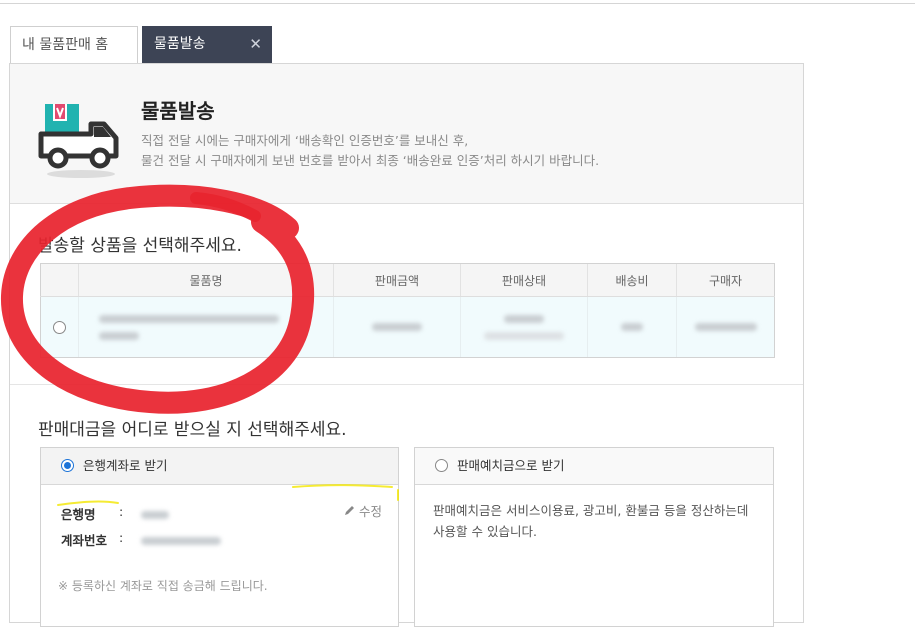 This screenshot has height=627, width=915. I want to click on account-number-colon: :, so click(121, 537).